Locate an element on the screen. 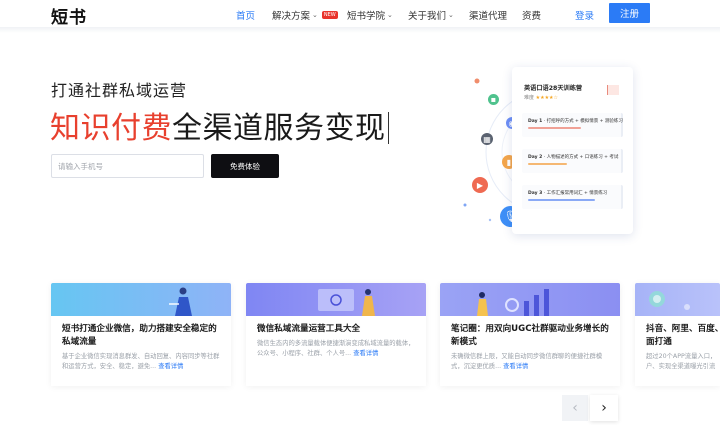 The height and width of the screenshot is (425, 720). growth-chart-illustration is located at coordinates (513, 302).